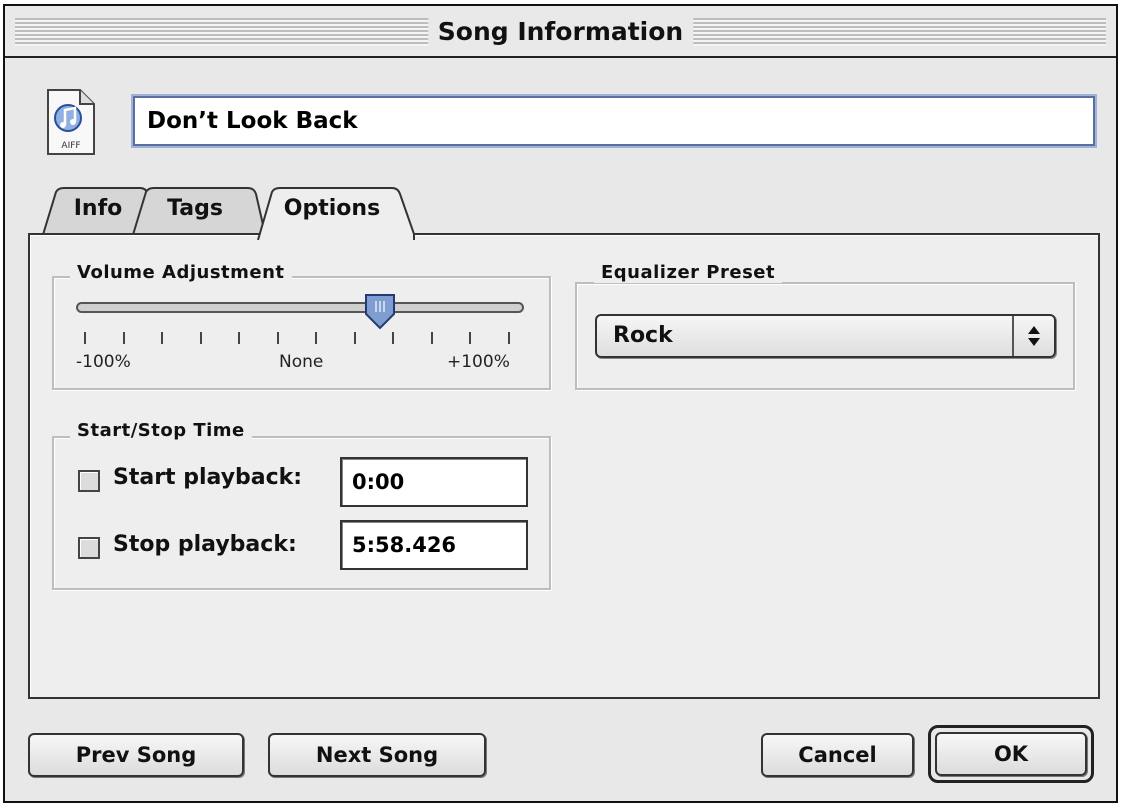 The width and height of the screenshot is (1121, 807). Describe the element at coordinates (381, 311) in the screenshot. I see `volume-slider-thumb` at that location.